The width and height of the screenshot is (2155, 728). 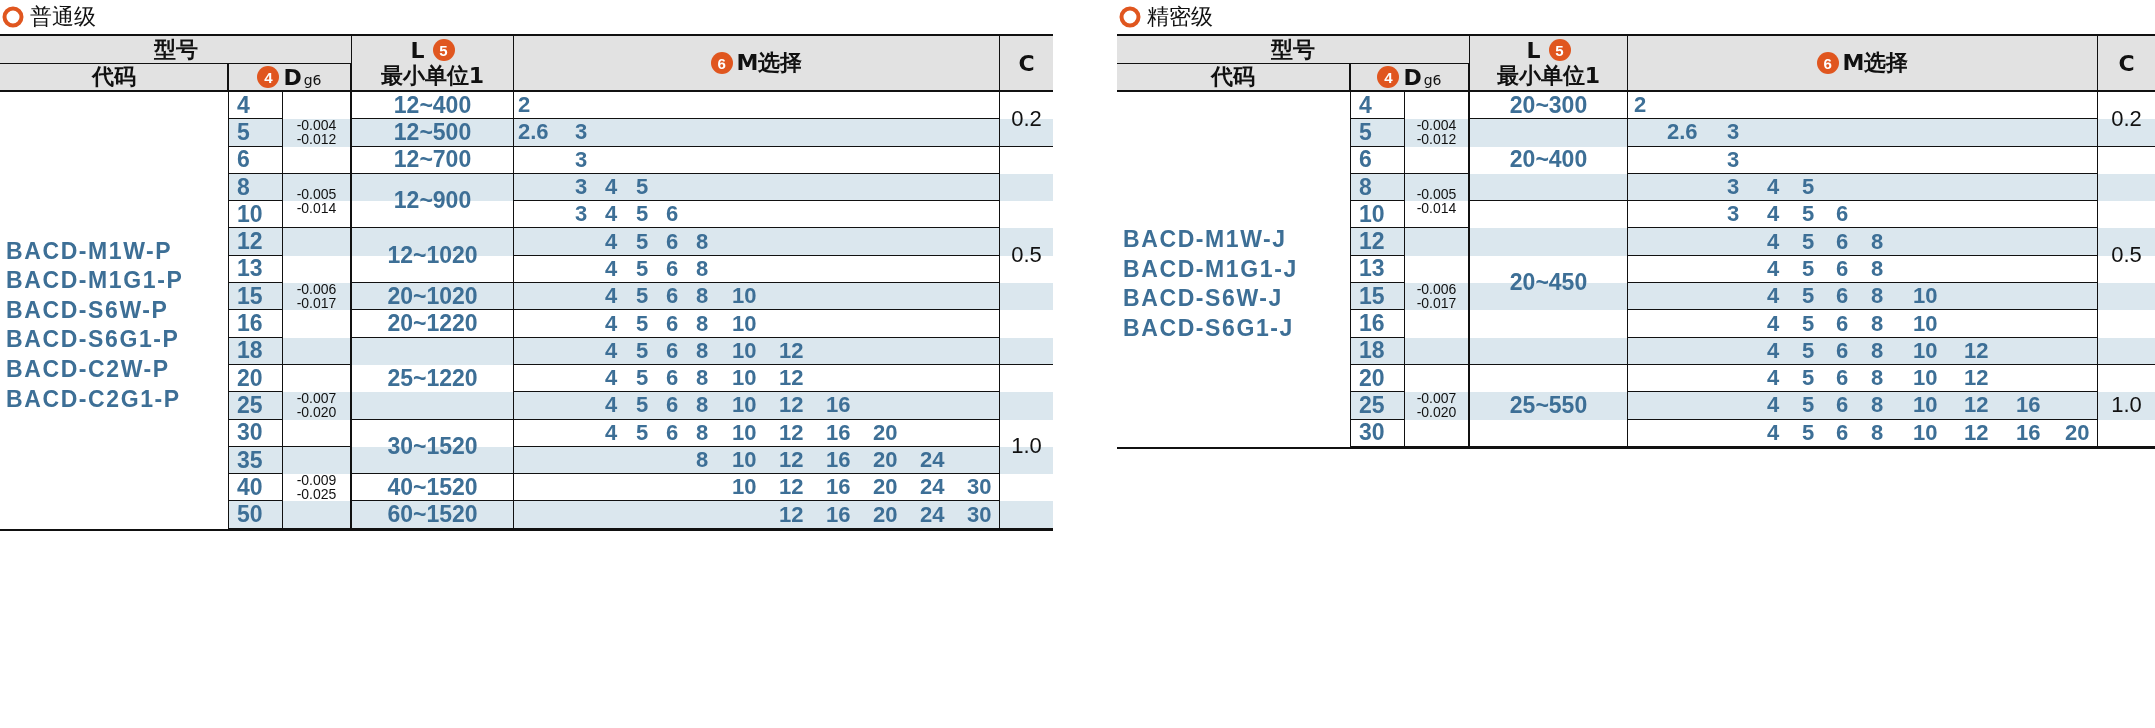 I want to click on header-cell: 代码, so click(x=1233, y=78).